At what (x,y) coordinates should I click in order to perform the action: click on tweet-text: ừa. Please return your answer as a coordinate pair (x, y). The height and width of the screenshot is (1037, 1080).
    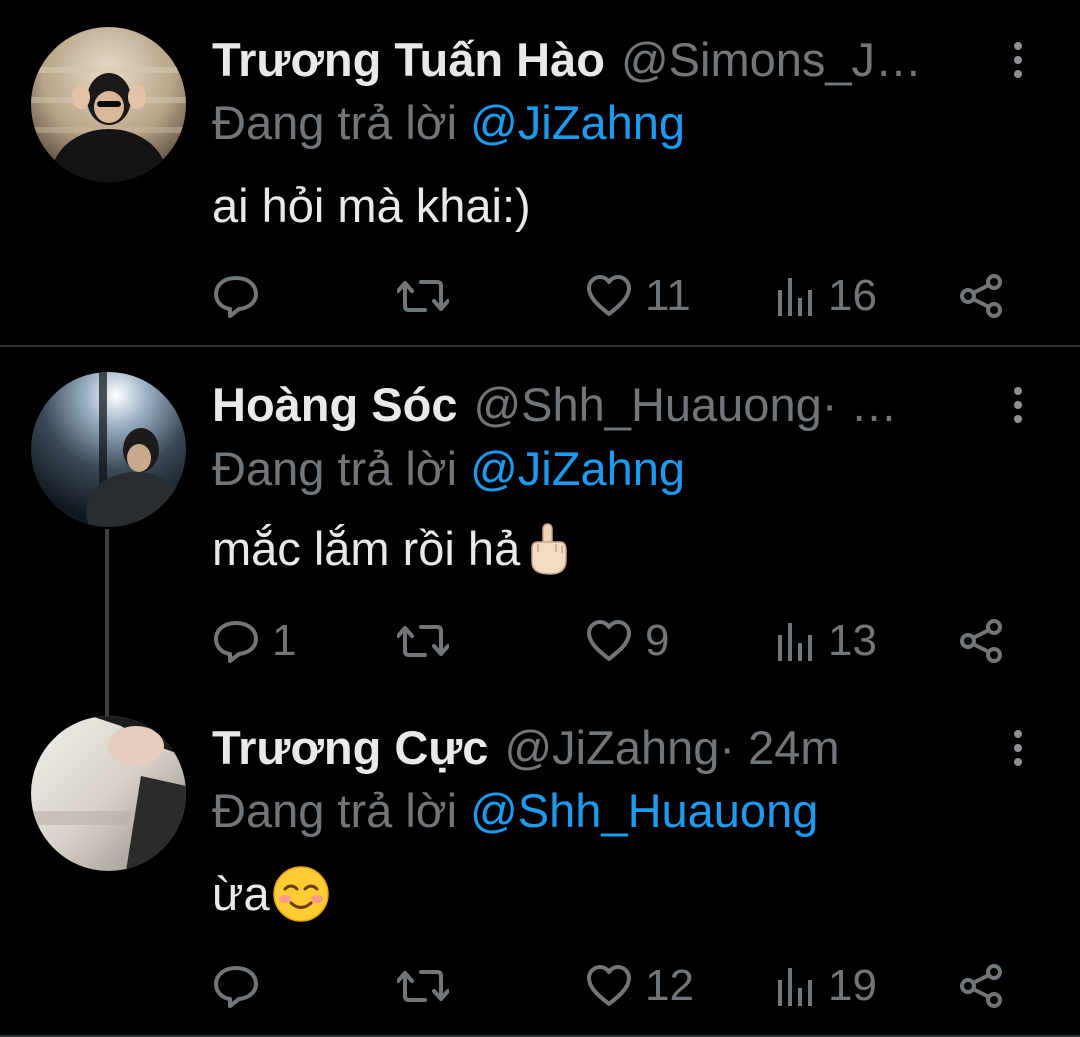
    Looking at the image, I should click on (271, 894).